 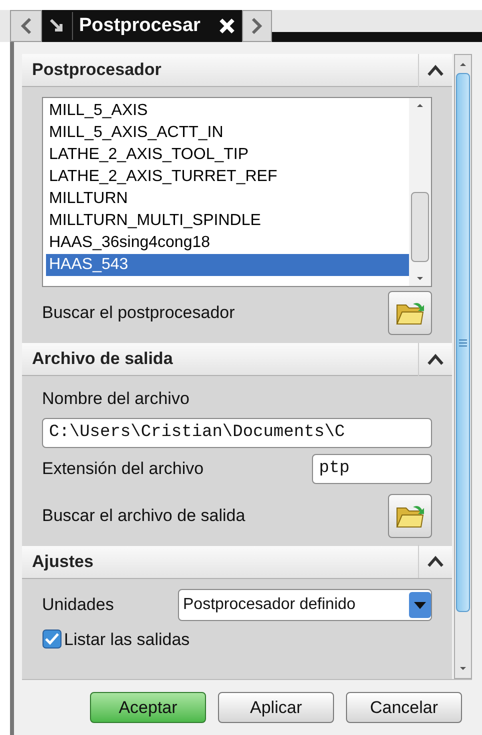 I want to click on tab-title: Postprocesar, so click(x=142, y=26).